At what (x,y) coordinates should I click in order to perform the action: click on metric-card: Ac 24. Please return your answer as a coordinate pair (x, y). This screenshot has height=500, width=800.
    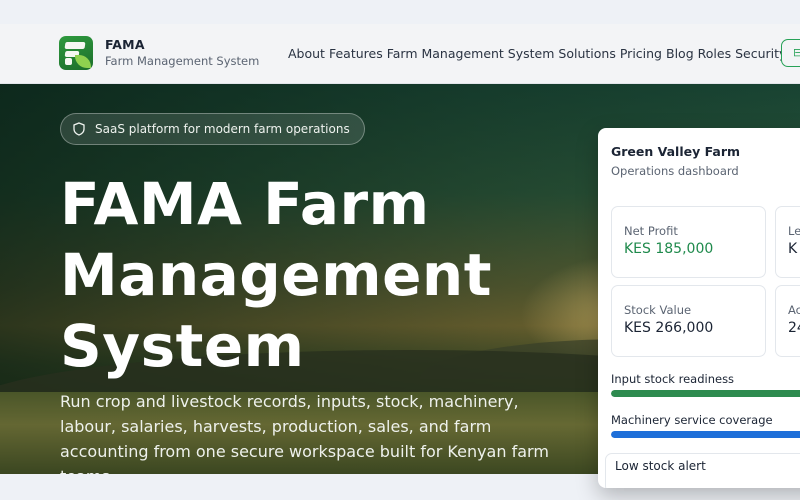
    Looking at the image, I should click on (787, 321).